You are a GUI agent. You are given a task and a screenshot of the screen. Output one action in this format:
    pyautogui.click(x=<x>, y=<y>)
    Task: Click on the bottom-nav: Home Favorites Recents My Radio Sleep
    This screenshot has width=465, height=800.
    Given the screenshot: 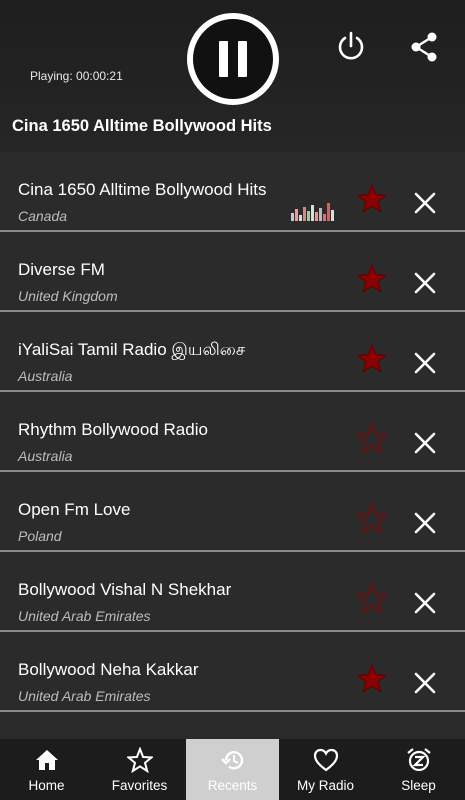 What is the action you would take?
    pyautogui.click(x=232, y=769)
    